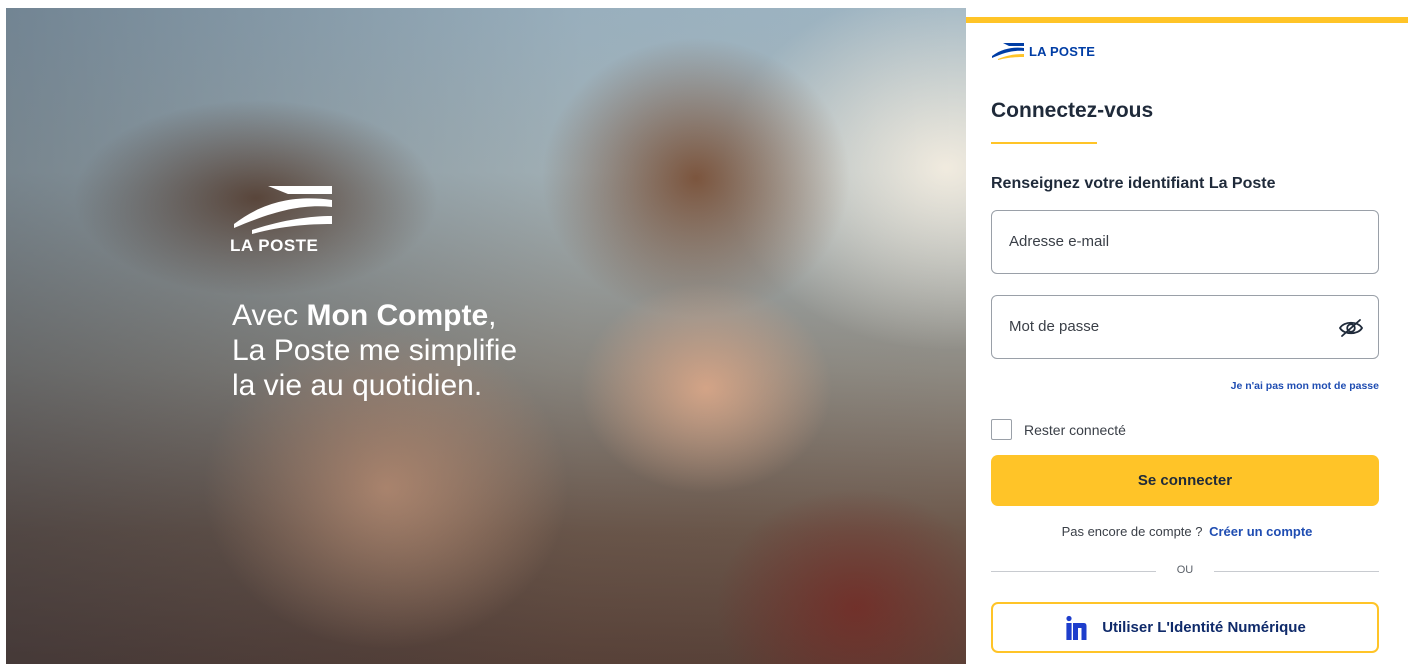  What do you see at coordinates (397, 315) in the screenshot?
I see `tagline-bold: Mon Compte` at bounding box center [397, 315].